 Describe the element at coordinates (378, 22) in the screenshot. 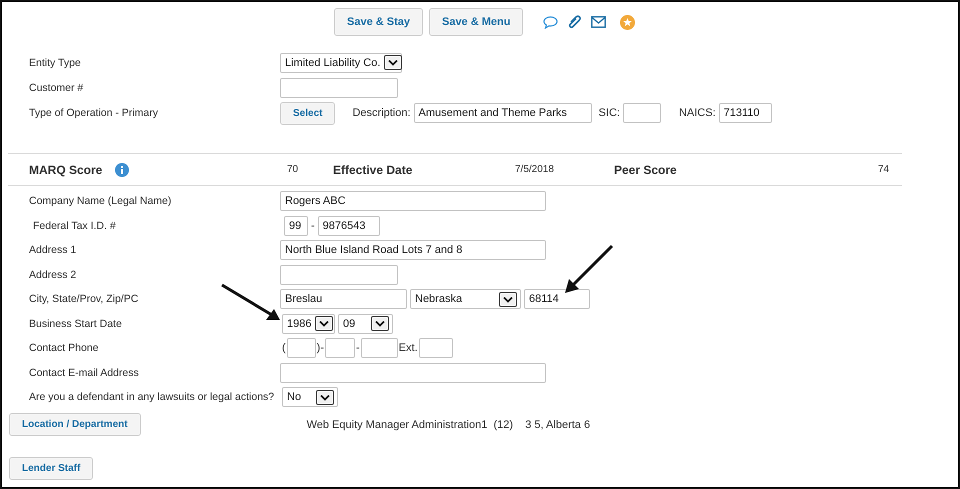

I see `save-button: Save & Stay` at that location.